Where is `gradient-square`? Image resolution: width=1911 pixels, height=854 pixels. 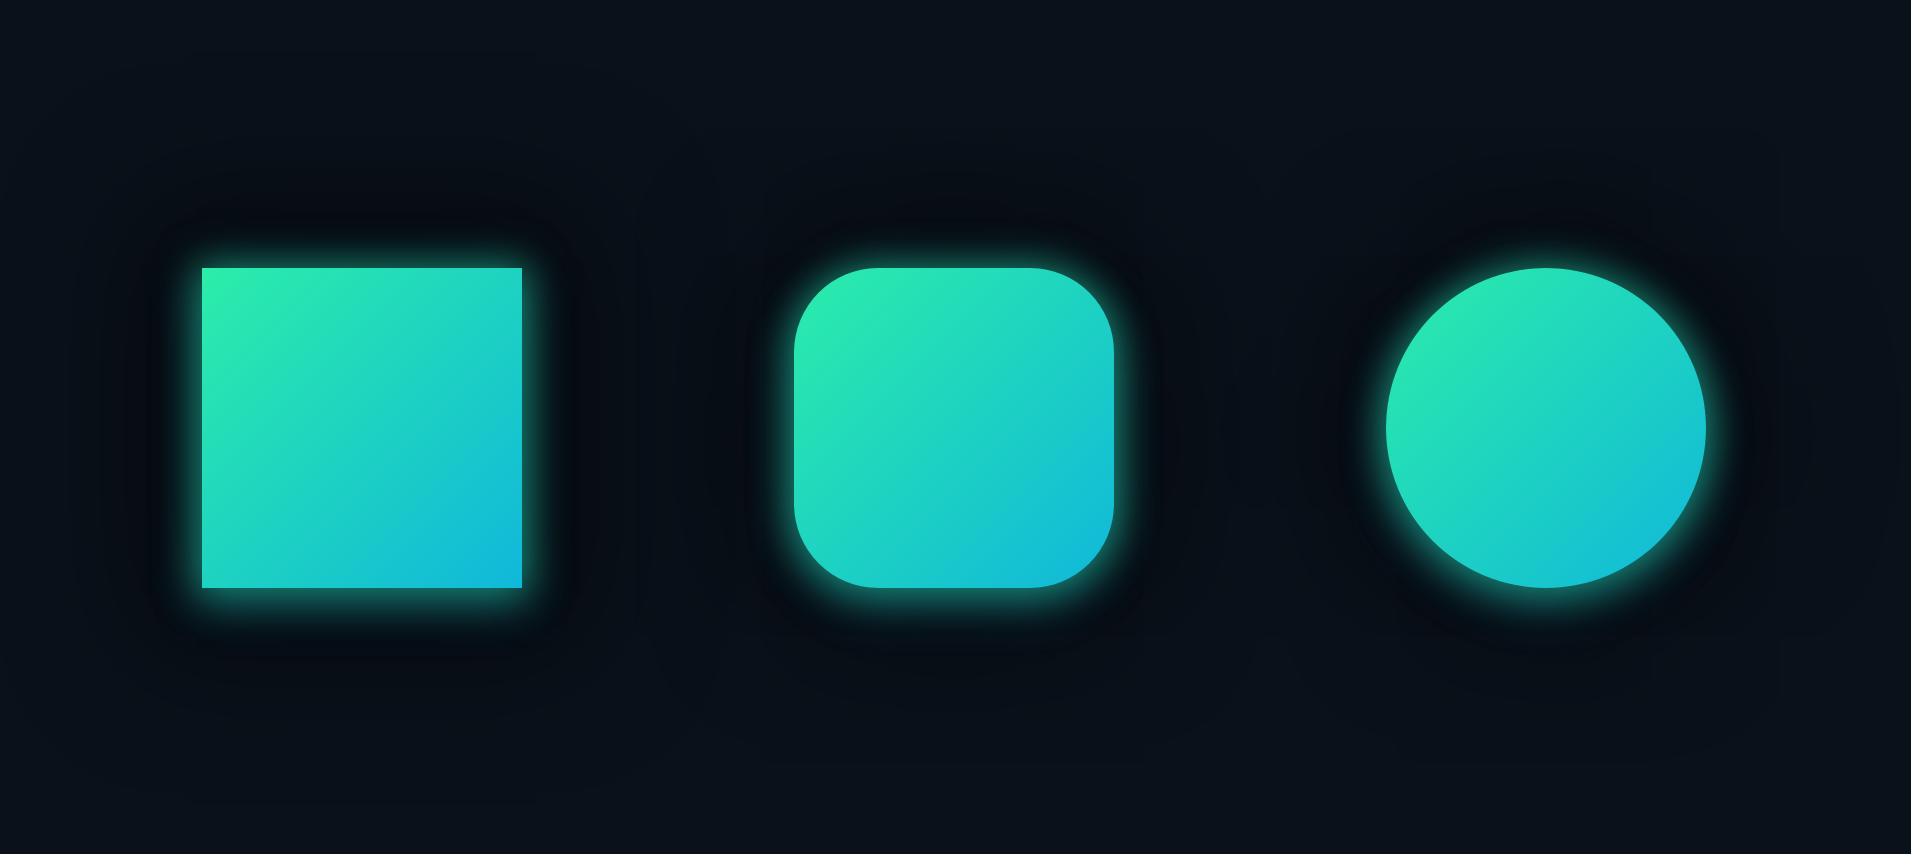 gradient-square is located at coordinates (362, 428).